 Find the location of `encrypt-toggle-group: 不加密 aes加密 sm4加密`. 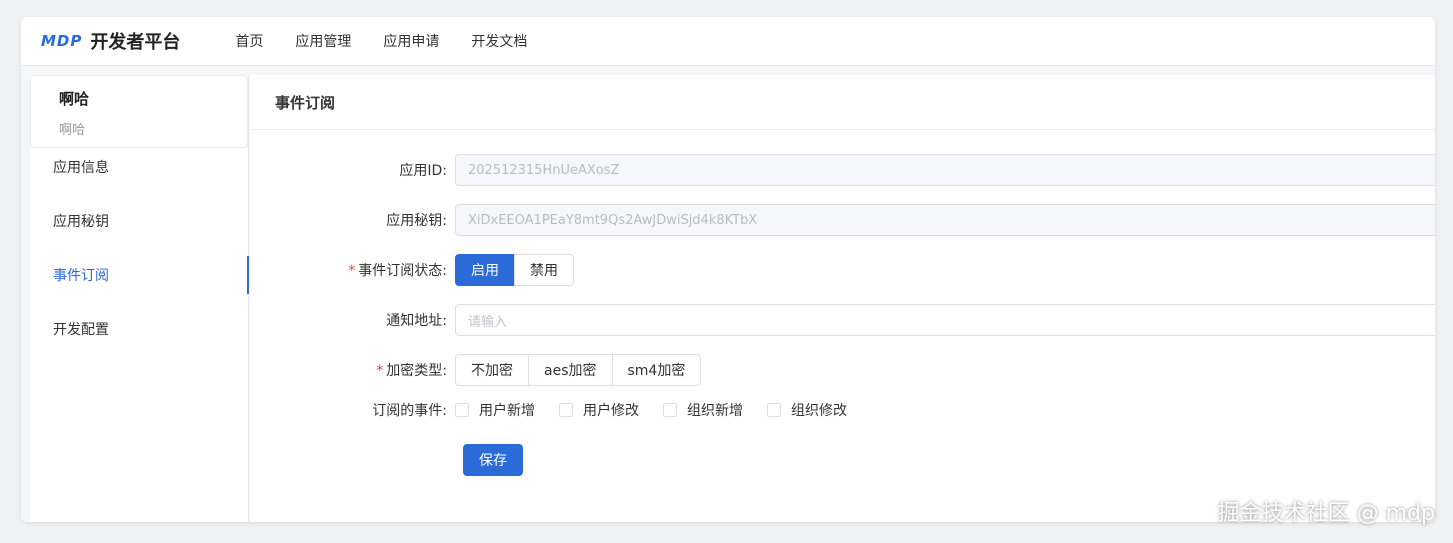

encrypt-toggle-group: 不加密 aes加密 sm4加密 is located at coordinates (578, 370).